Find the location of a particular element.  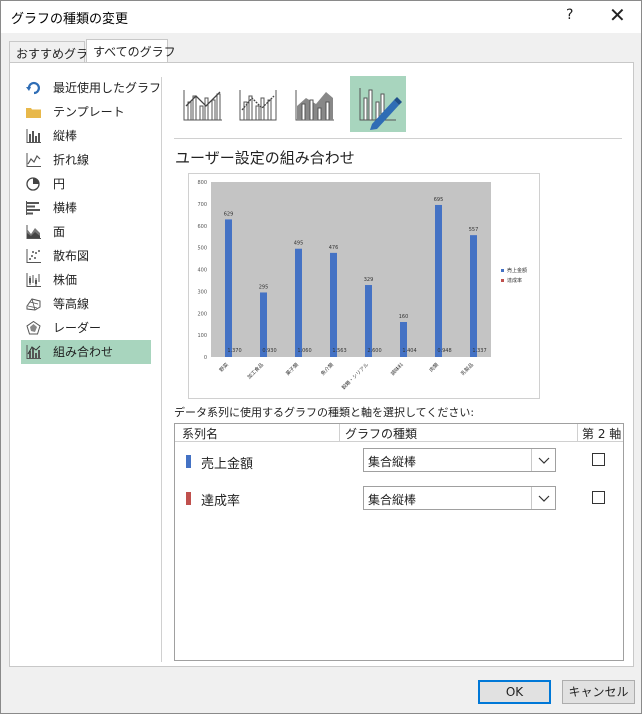

combo-chart-icon is located at coordinates (33, 352).